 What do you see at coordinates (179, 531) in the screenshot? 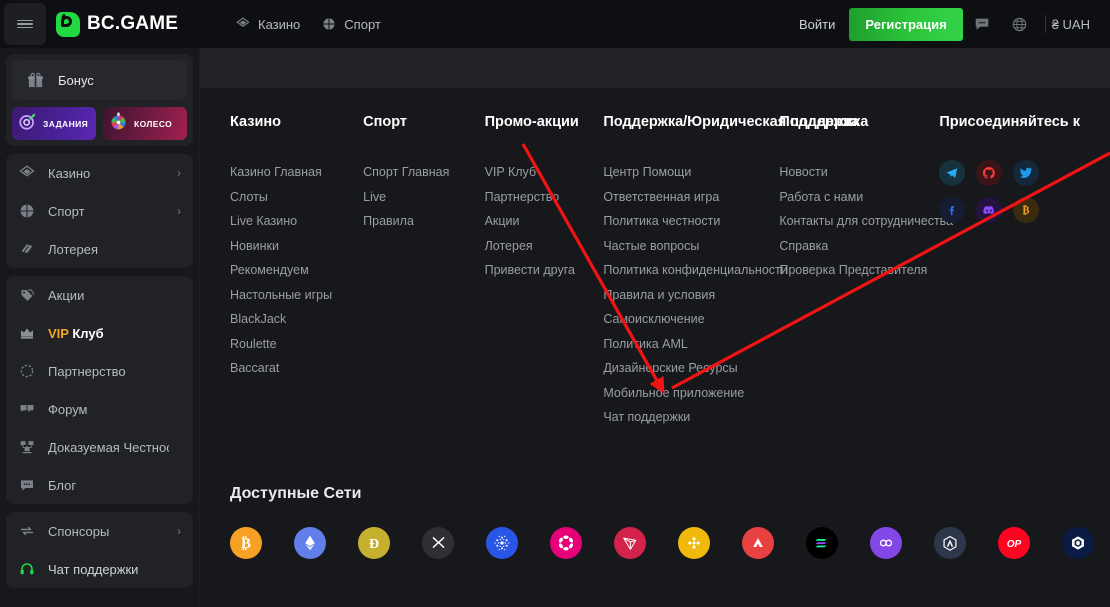
I see `chevron-right-icon: ›` at bounding box center [179, 531].